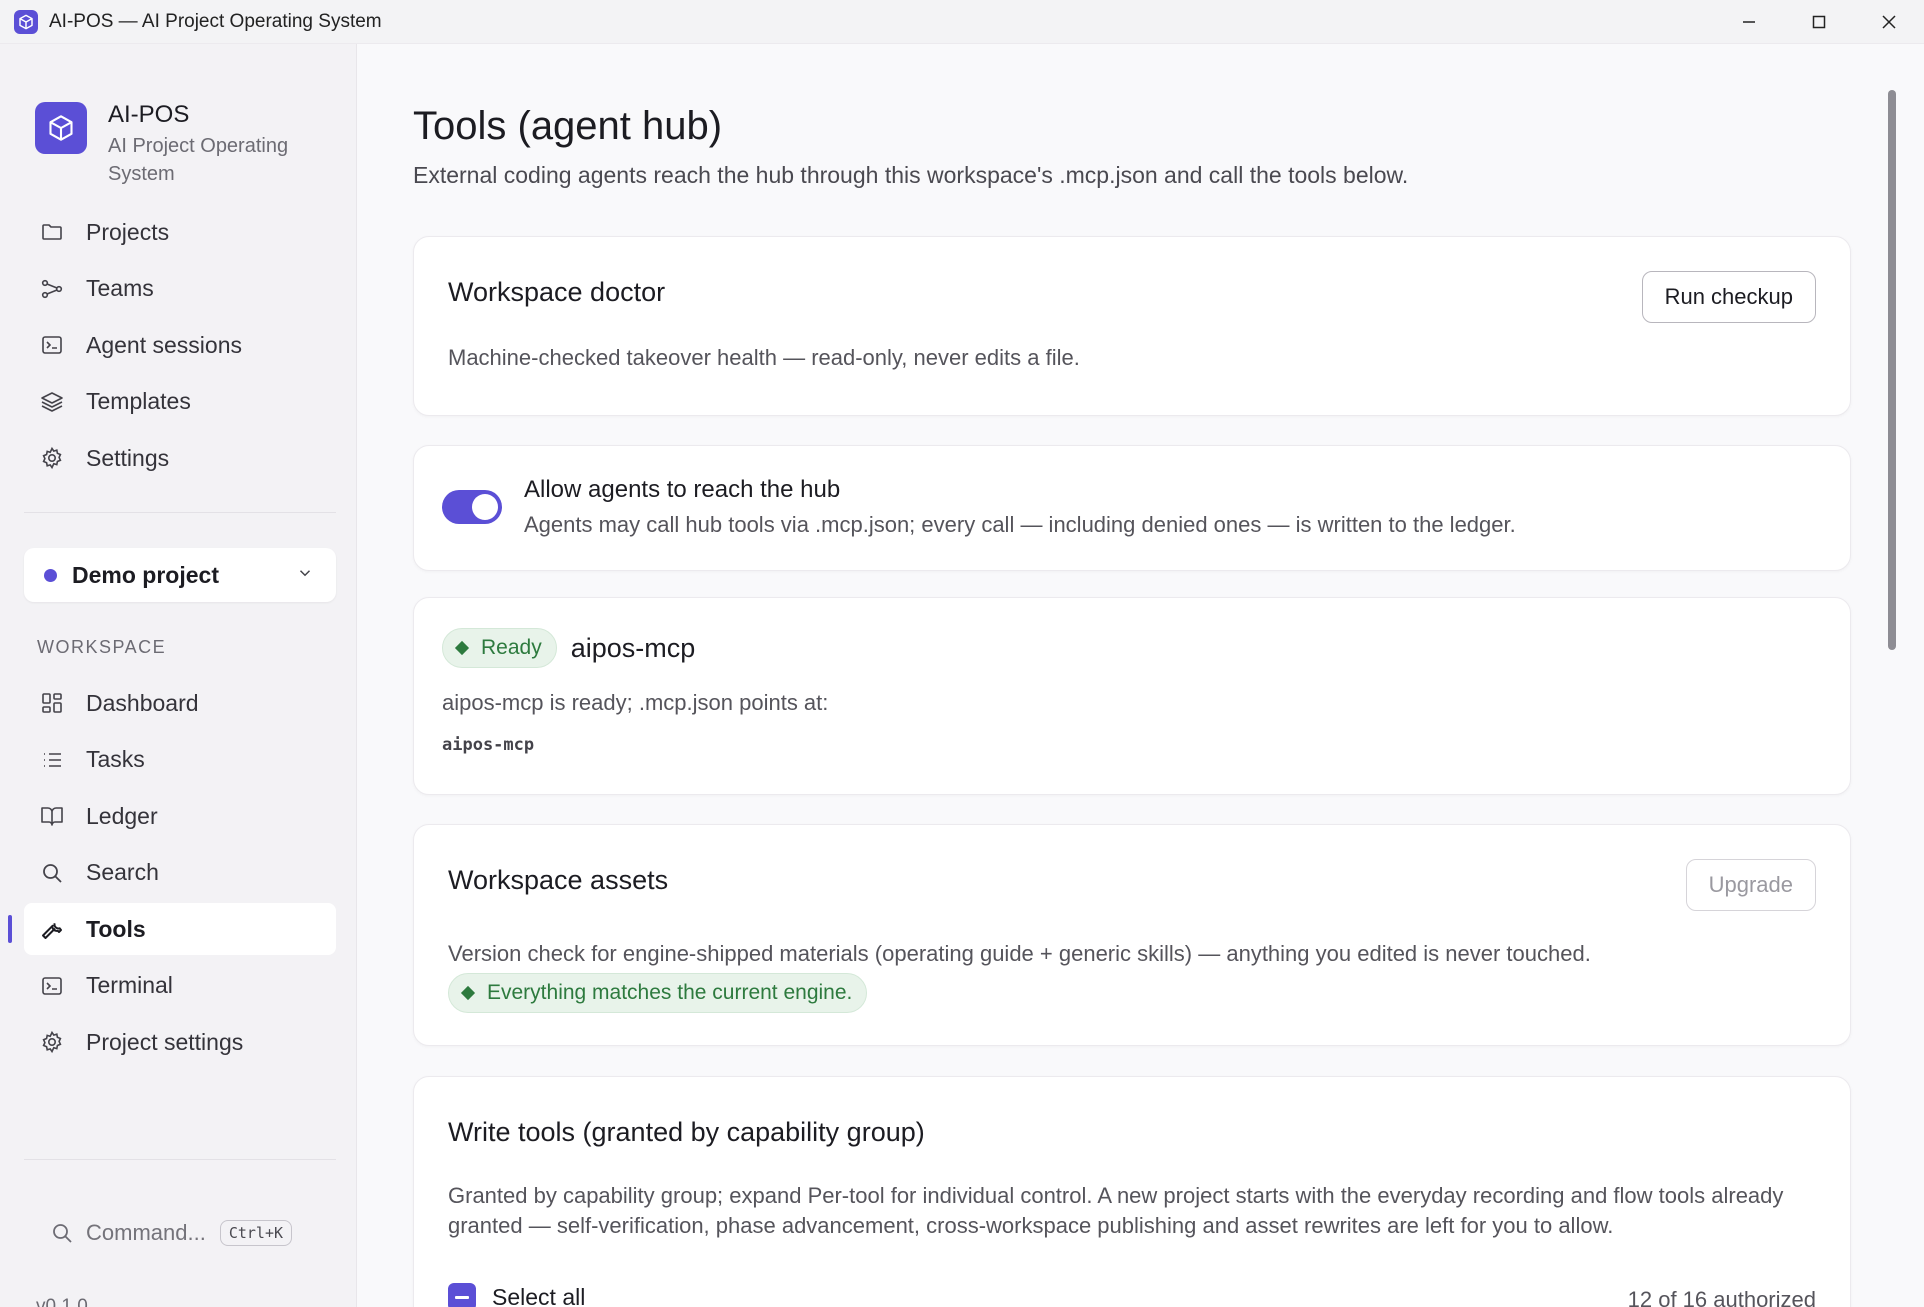  Describe the element at coordinates (149, 114) in the screenshot. I see `brand-name: AI-POS` at that location.